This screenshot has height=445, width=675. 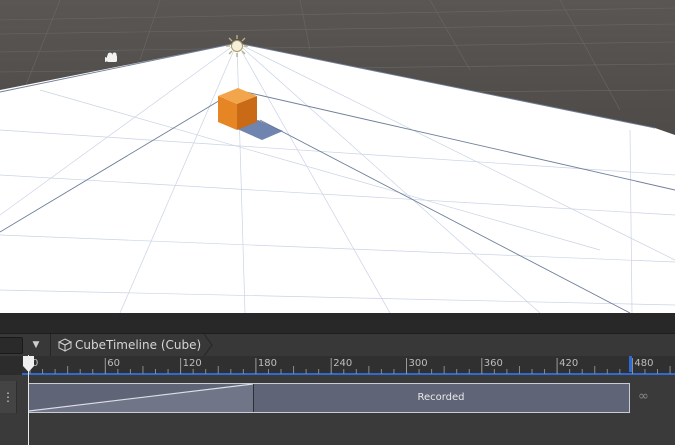 I want to click on dropdown-arrow-icon: ▼, so click(x=36, y=345).